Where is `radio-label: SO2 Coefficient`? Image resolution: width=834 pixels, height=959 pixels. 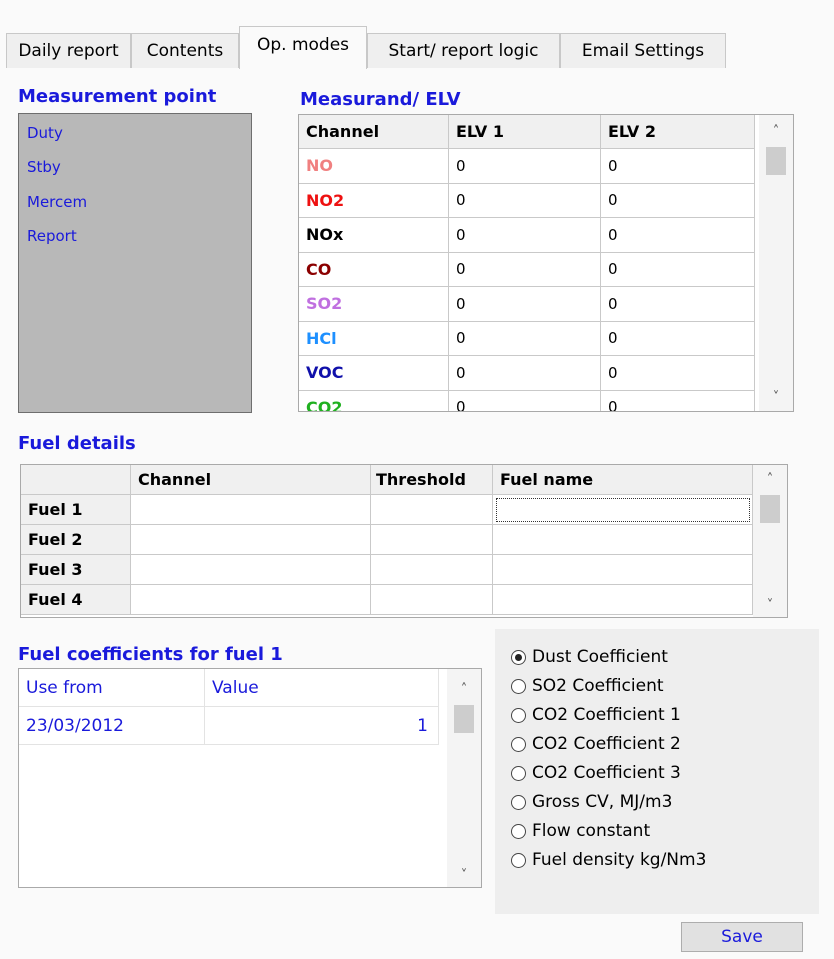 radio-label: SO2 Coefficient is located at coordinates (598, 686).